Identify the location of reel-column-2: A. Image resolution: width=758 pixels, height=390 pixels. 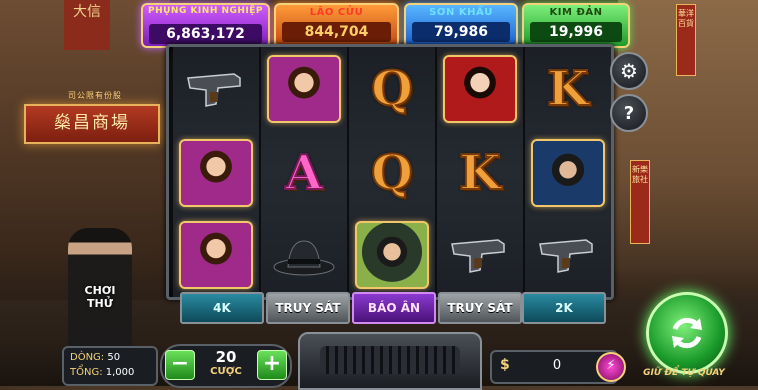
(305, 172).